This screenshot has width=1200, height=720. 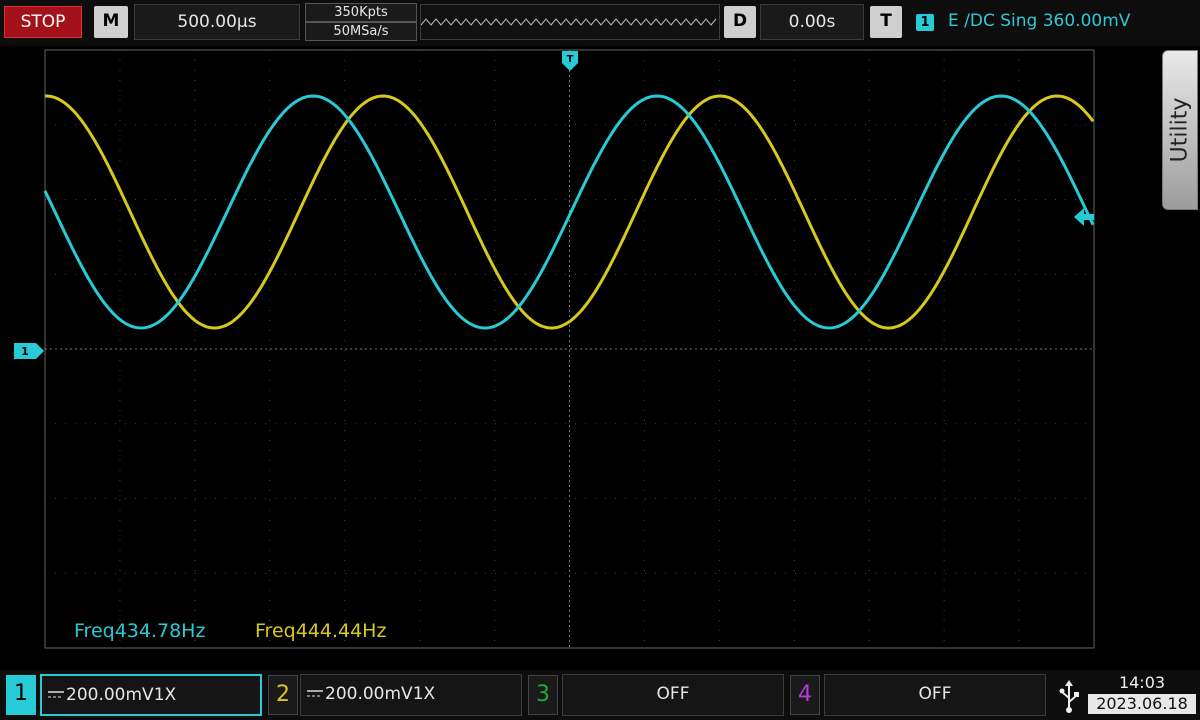 What do you see at coordinates (886, 22) in the screenshot?
I see `trigger-key-button: T` at bounding box center [886, 22].